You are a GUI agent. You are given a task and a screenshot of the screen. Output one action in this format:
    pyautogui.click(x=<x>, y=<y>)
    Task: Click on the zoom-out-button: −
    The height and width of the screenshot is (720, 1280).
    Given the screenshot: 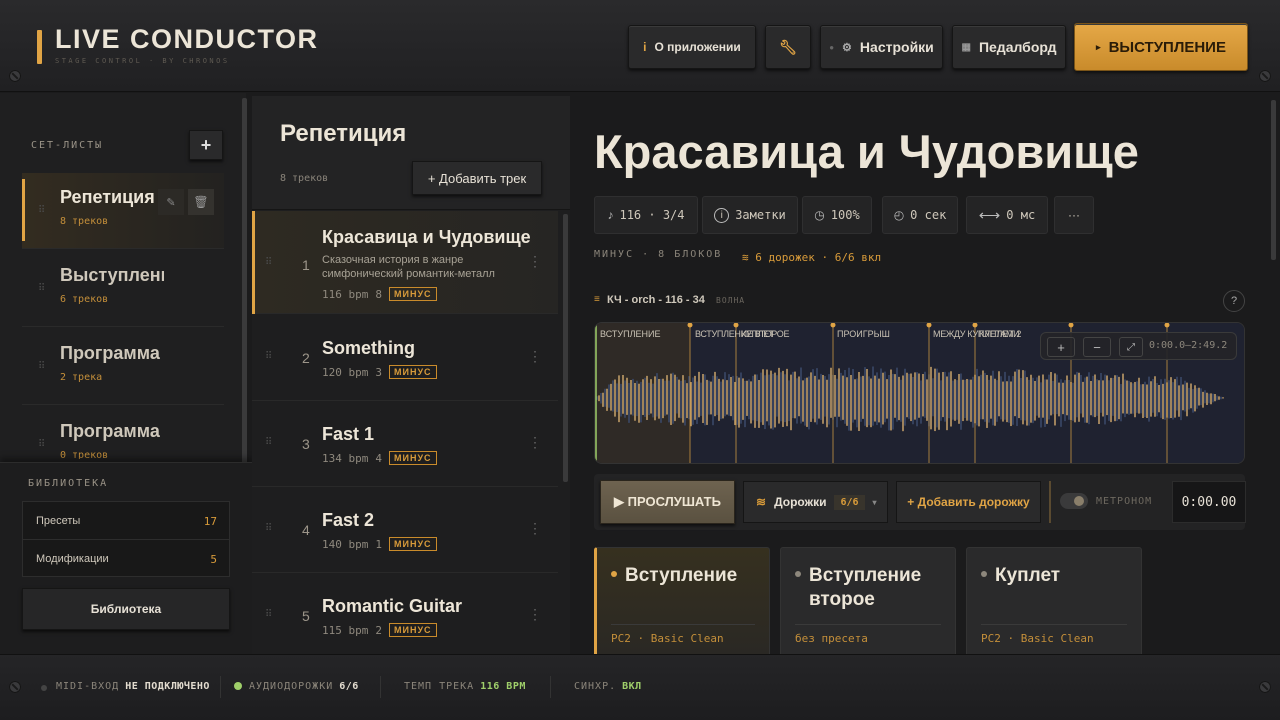 What is the action you would take?
    pyautogui.click(x=1097, y=347)
    